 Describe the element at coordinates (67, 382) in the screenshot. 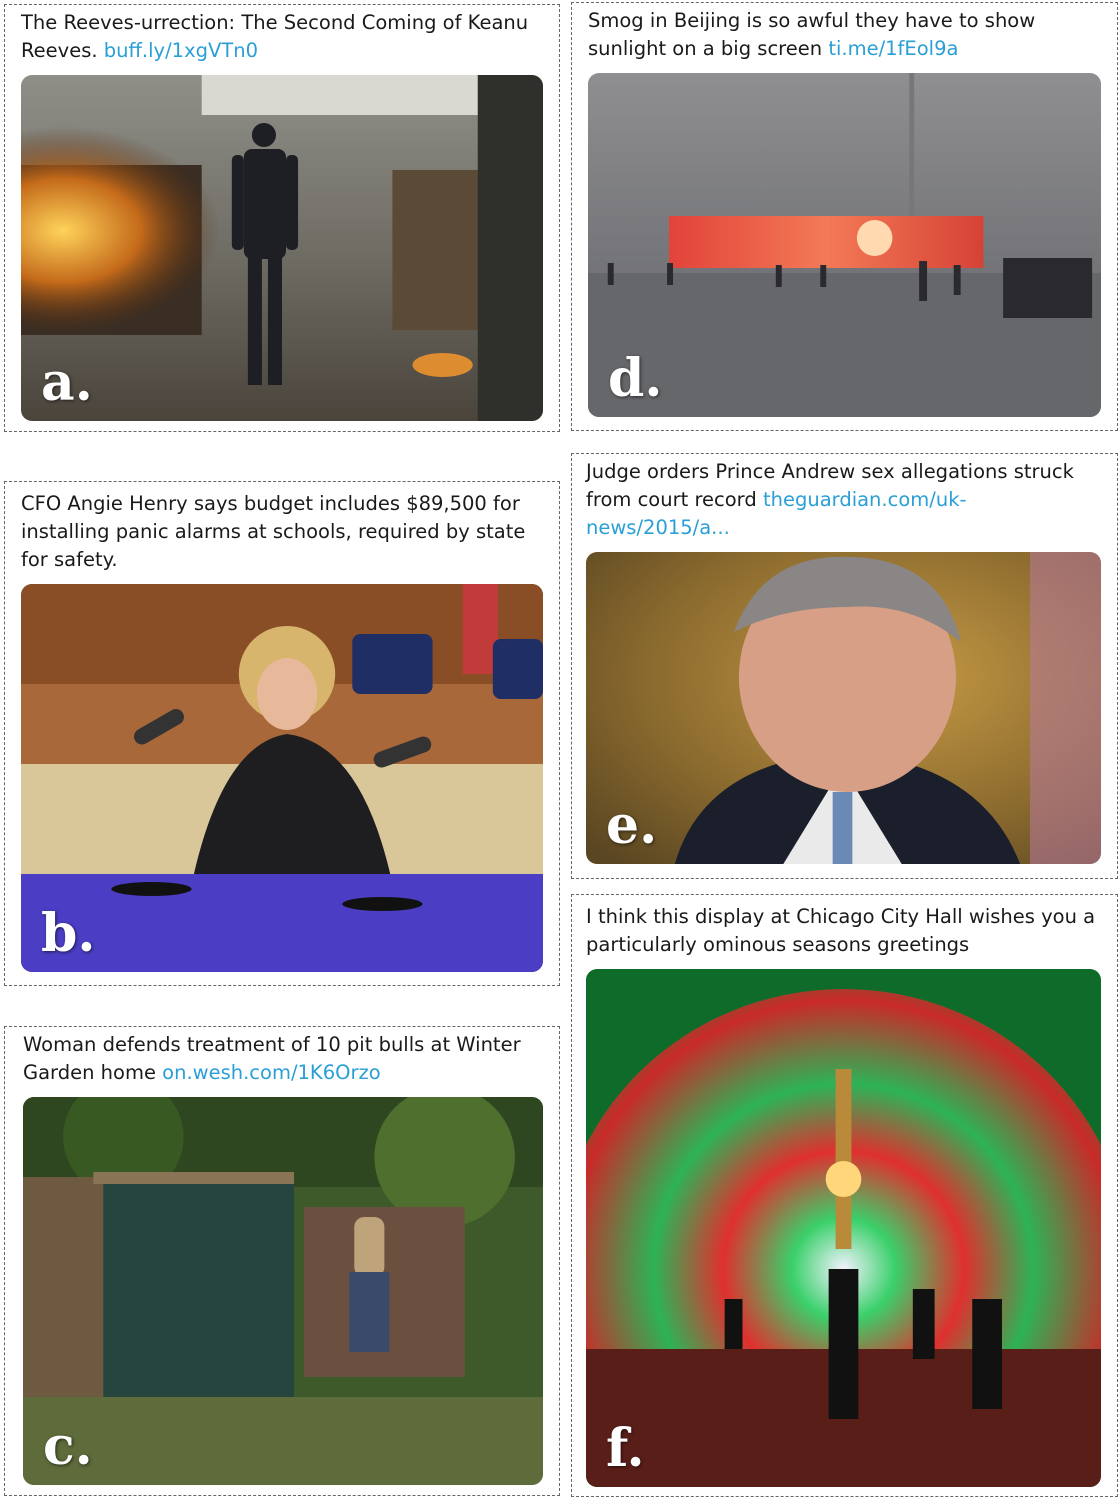

I see `panel-label: a.` at that location.